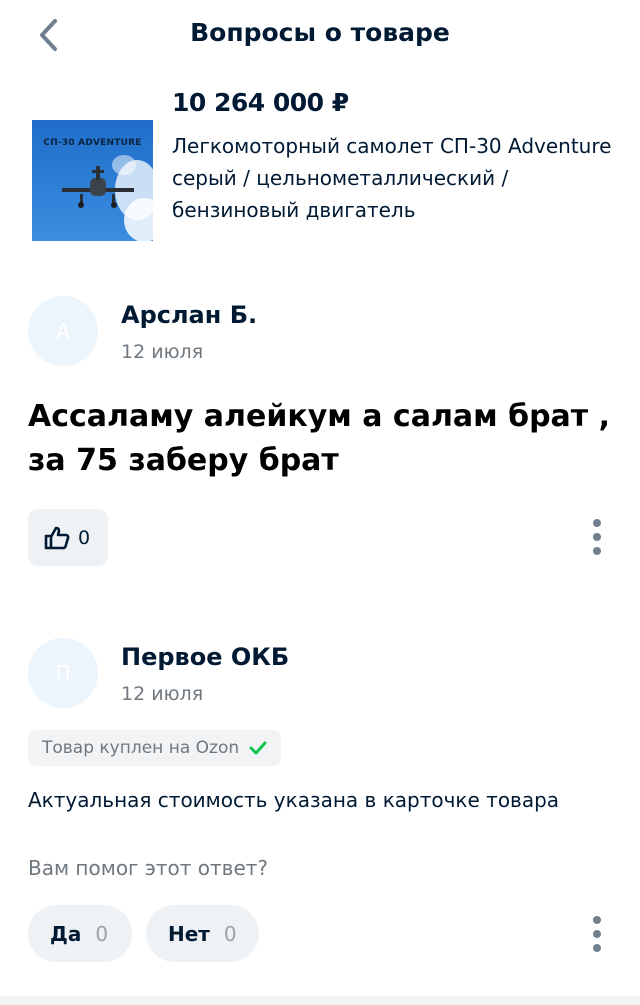  Describe the element at coordinates (258, 748) in the screenshot. I see `check-icon` at that location.